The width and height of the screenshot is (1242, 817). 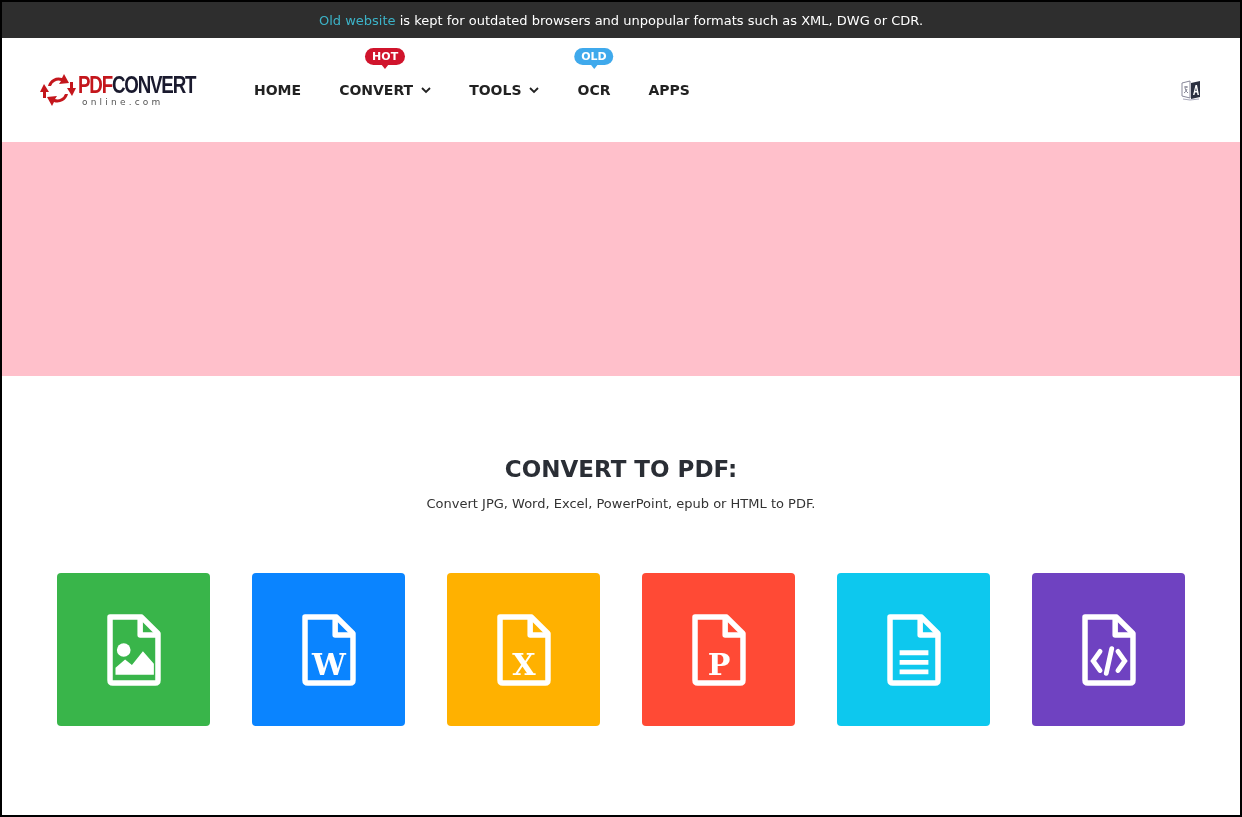 What do you see at coordinates (357, 20) in the screenshot?
I see `old-website-link: Old website` at bounding box center [357, 20].